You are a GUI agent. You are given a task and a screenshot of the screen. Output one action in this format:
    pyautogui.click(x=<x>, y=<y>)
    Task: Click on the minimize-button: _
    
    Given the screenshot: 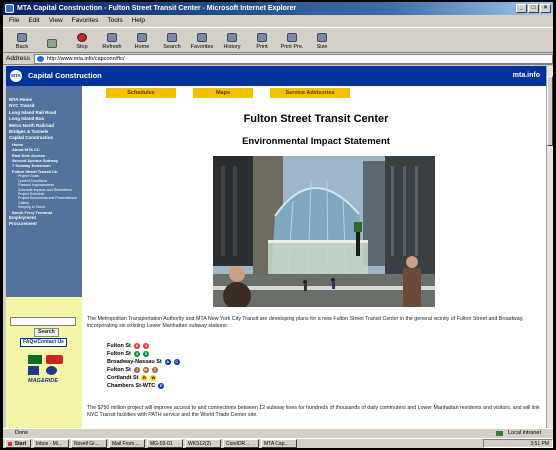 What is the action you would take?
    pyautogui.click(x=521, y=8)
    